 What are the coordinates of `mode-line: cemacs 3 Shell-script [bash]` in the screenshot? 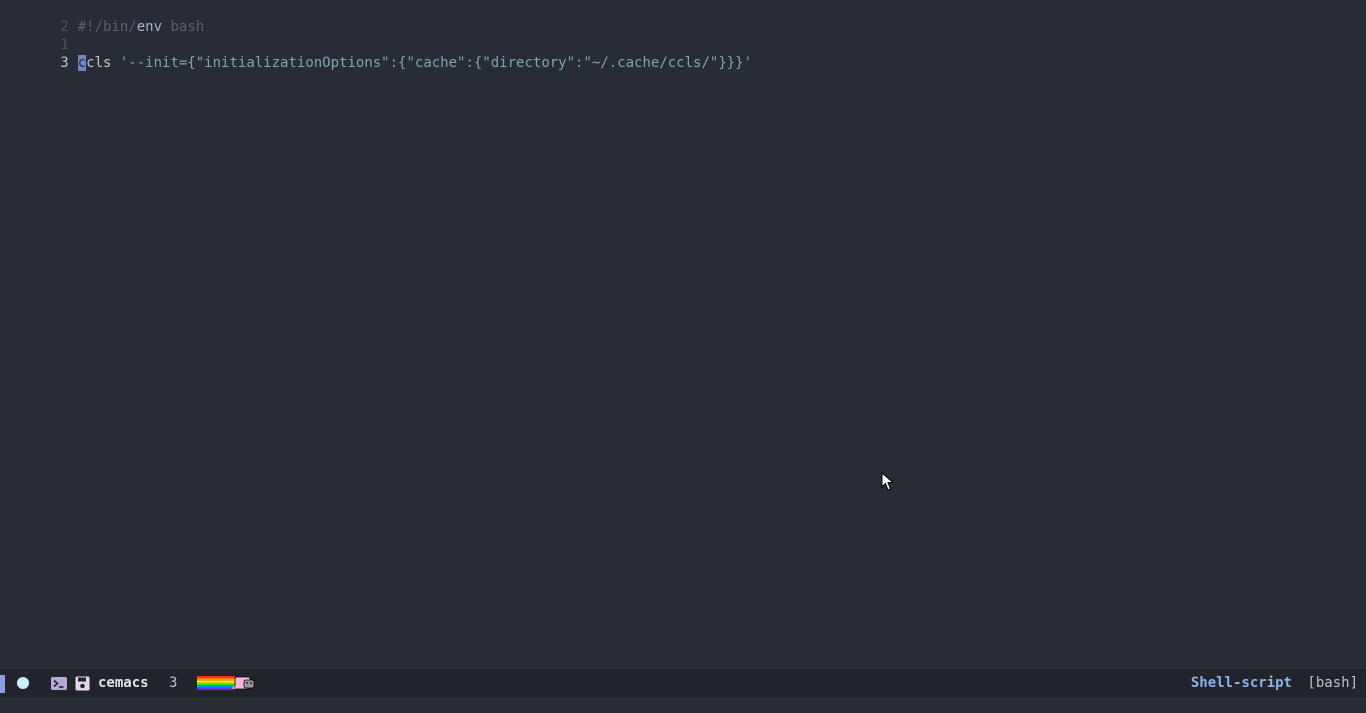 It's located at (683, 683).